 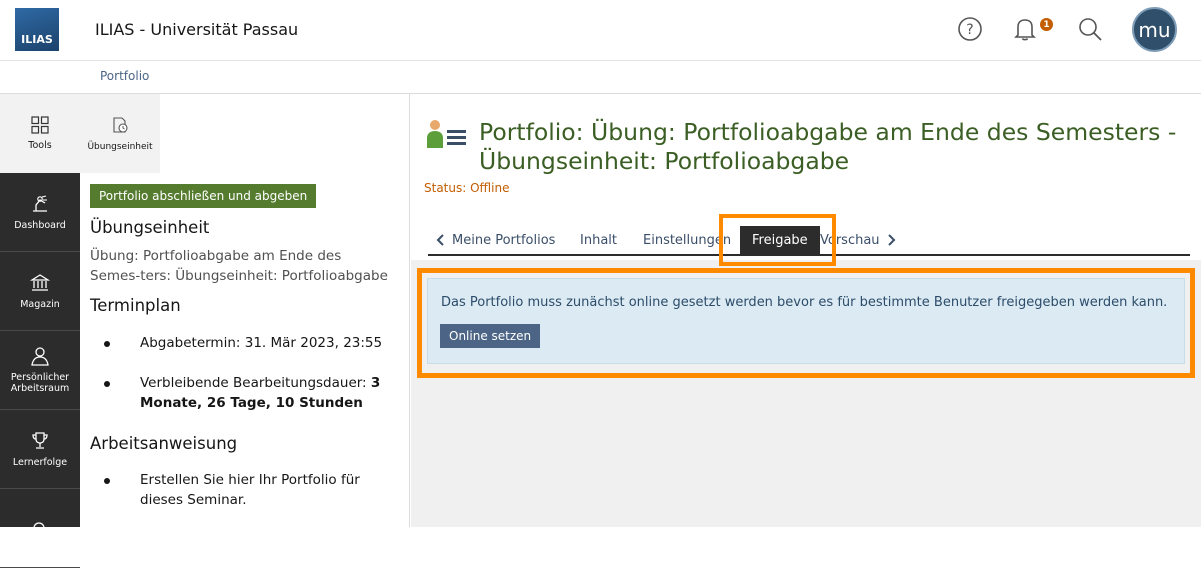 What do you see at coordinates (40, 370) in the screenshot?
I see `mainbar-item-personal-workspace: Persönlicher Arbeitsraum` at bounding box center [40, 370].